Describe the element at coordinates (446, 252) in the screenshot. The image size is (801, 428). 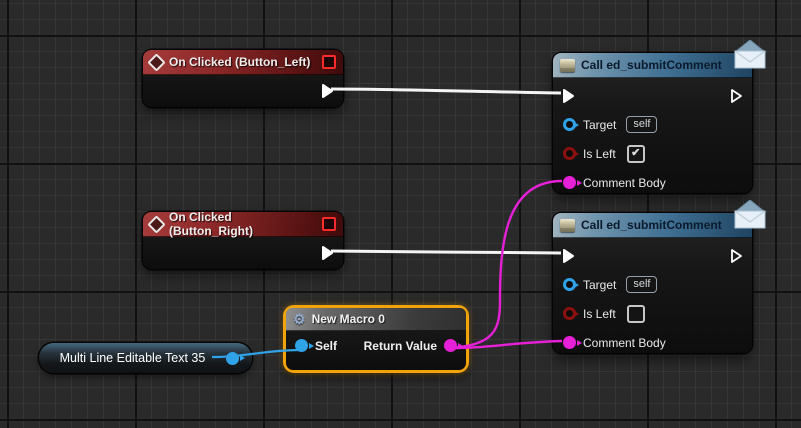
I see `exec-wire-right` at that location.